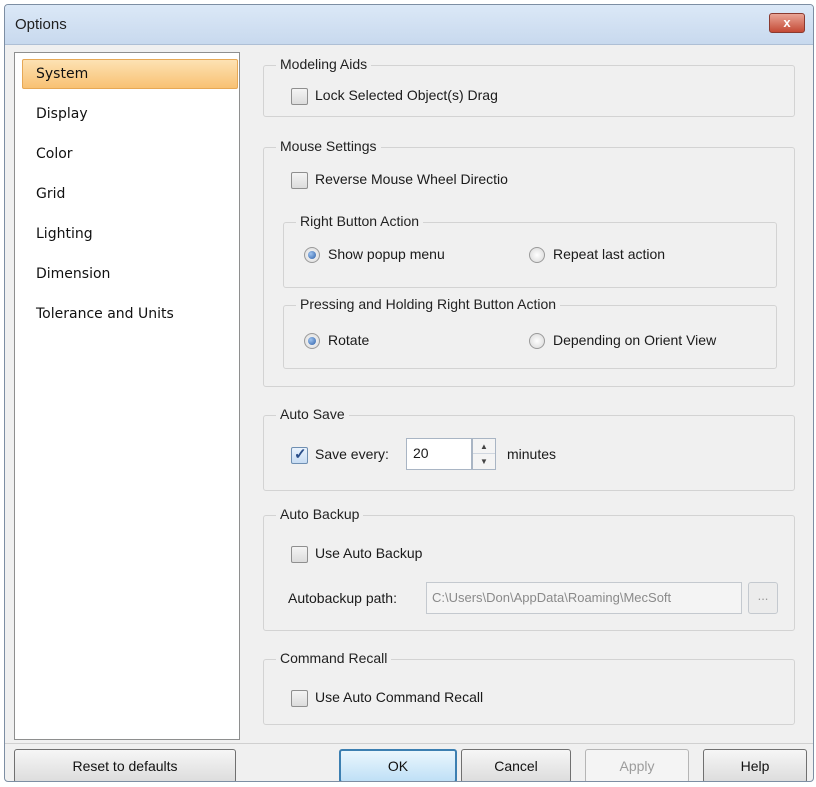 The width and height of the screenshot is (816, 787). Describe the element at coordinates (62, 74) in the screenshot. I see `nav-item-label: System` at that location.